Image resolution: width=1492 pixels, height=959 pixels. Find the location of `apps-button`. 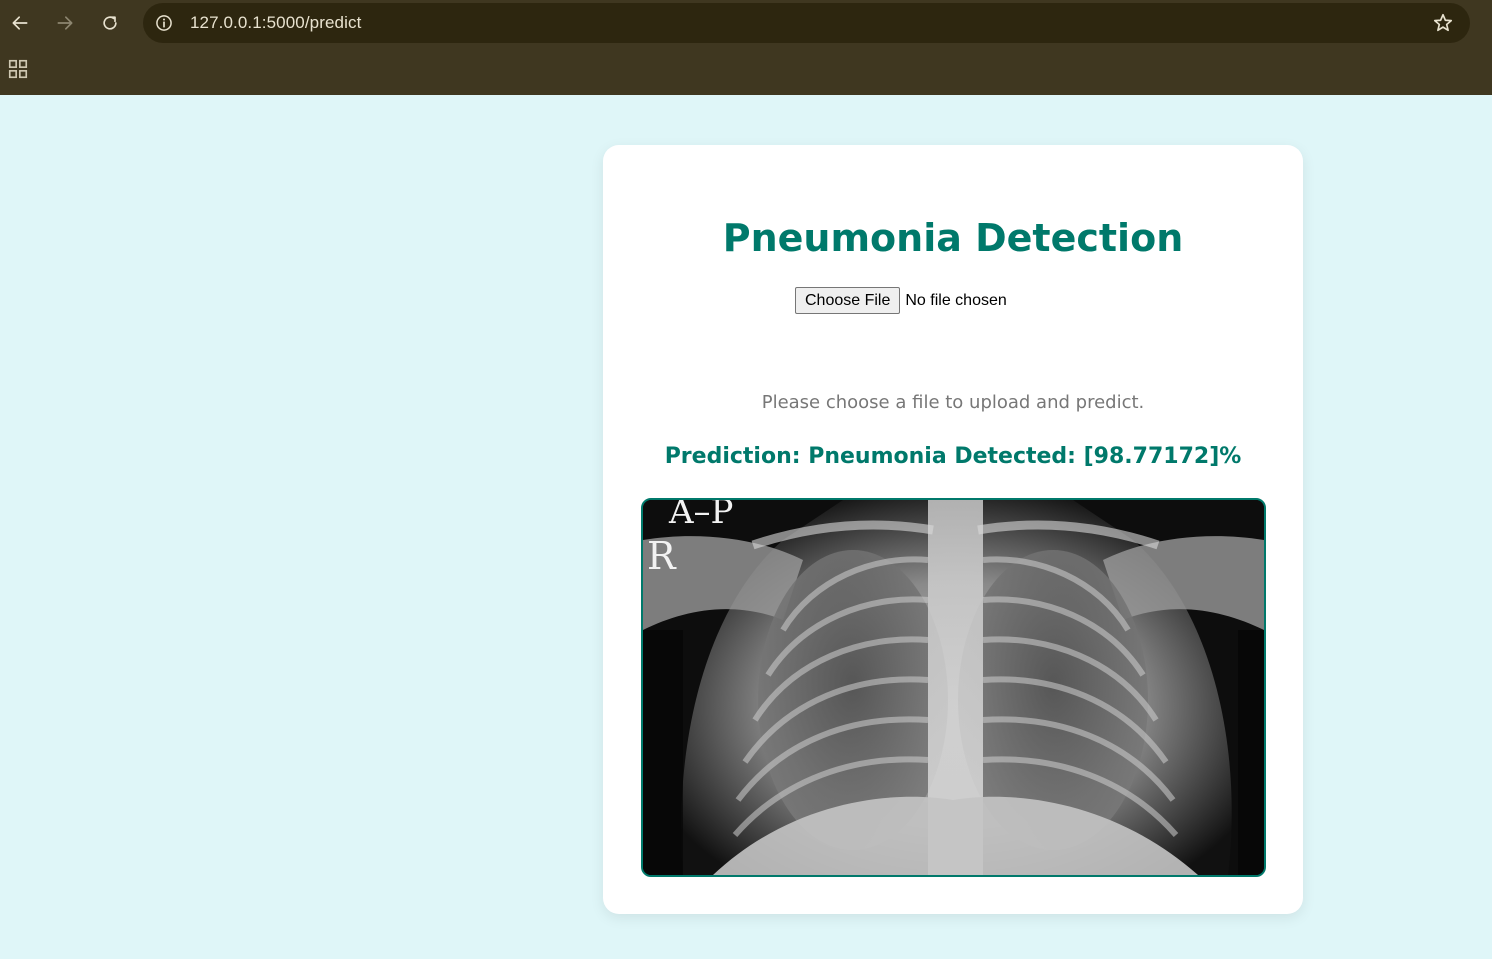

apps-button is located at coordinates (18, 69).